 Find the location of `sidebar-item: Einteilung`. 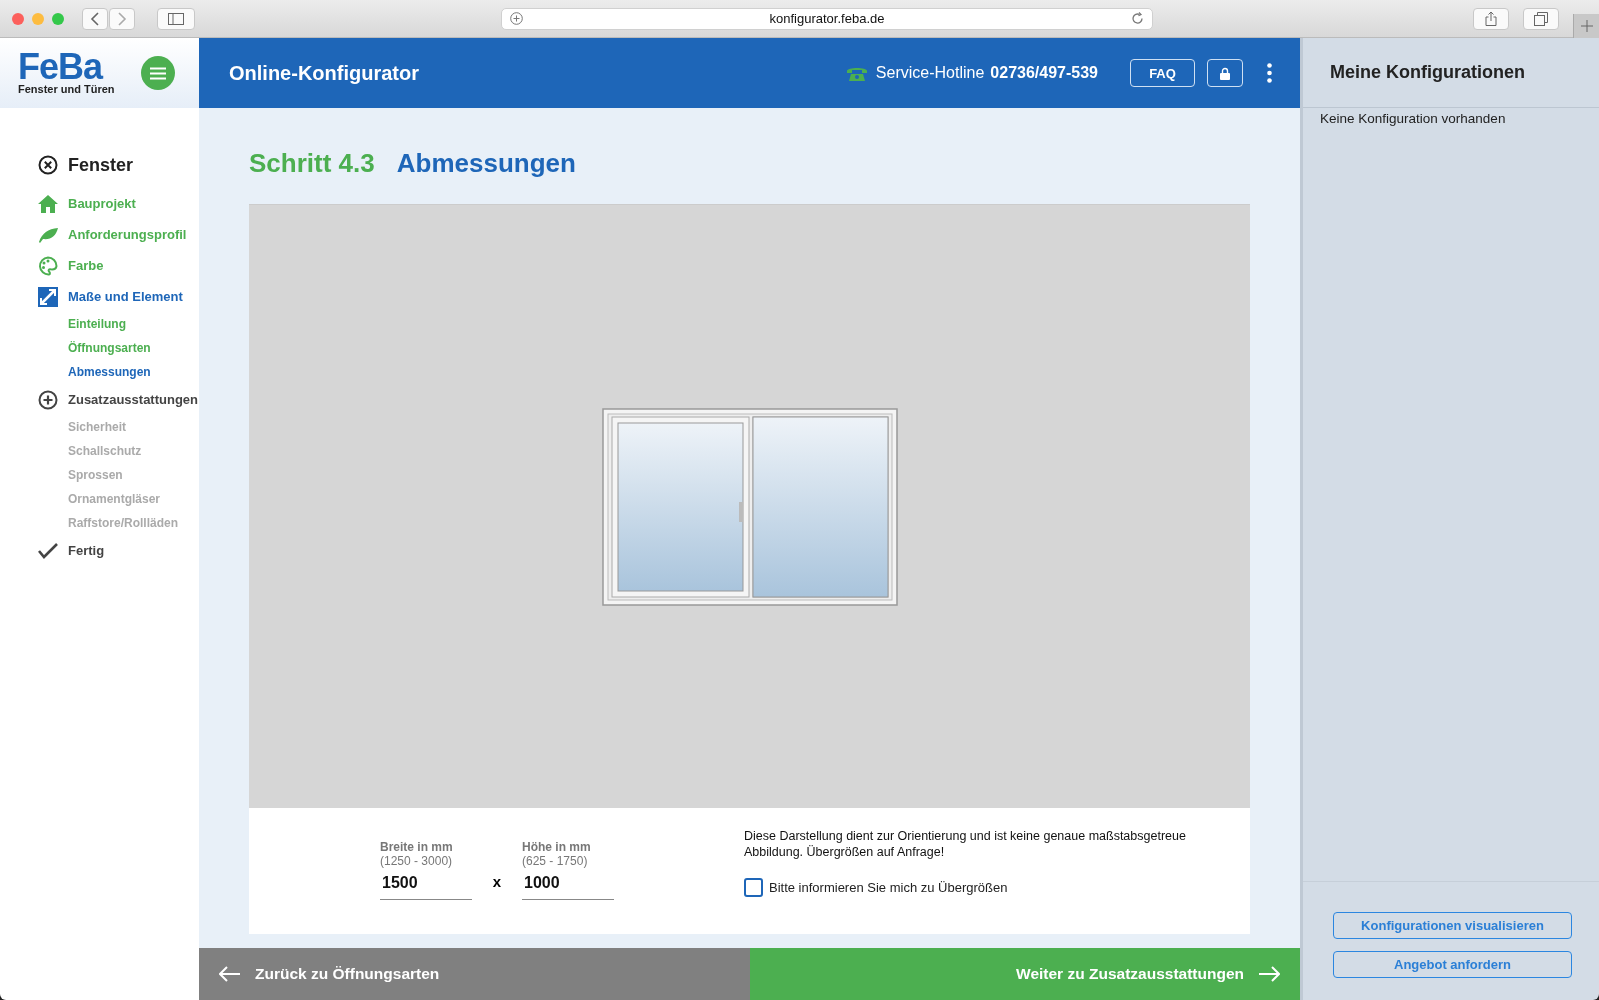

sidebar-item: Einteilung is located at coordinates (97, 324).